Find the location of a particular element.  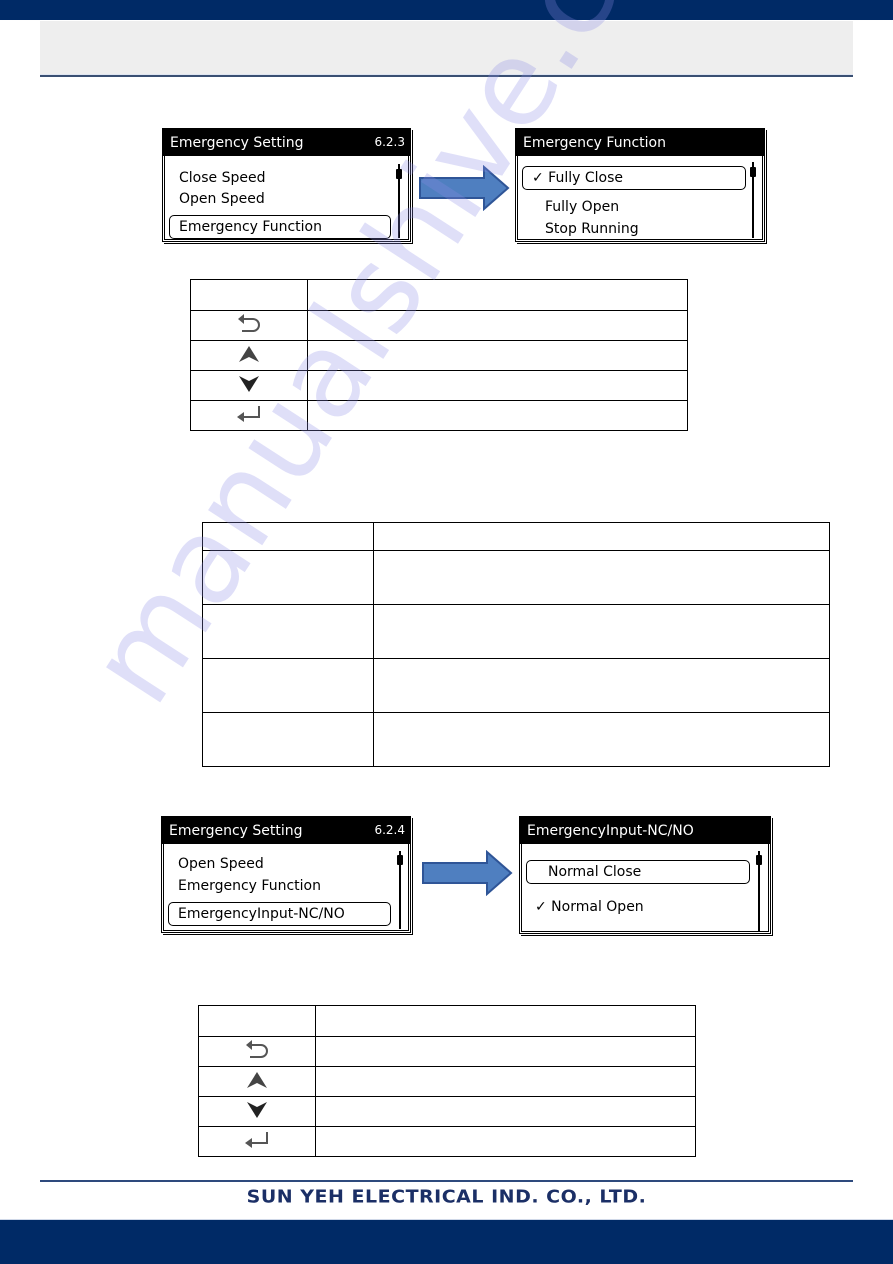

footer-divider is located at coordinates (446, 1181).